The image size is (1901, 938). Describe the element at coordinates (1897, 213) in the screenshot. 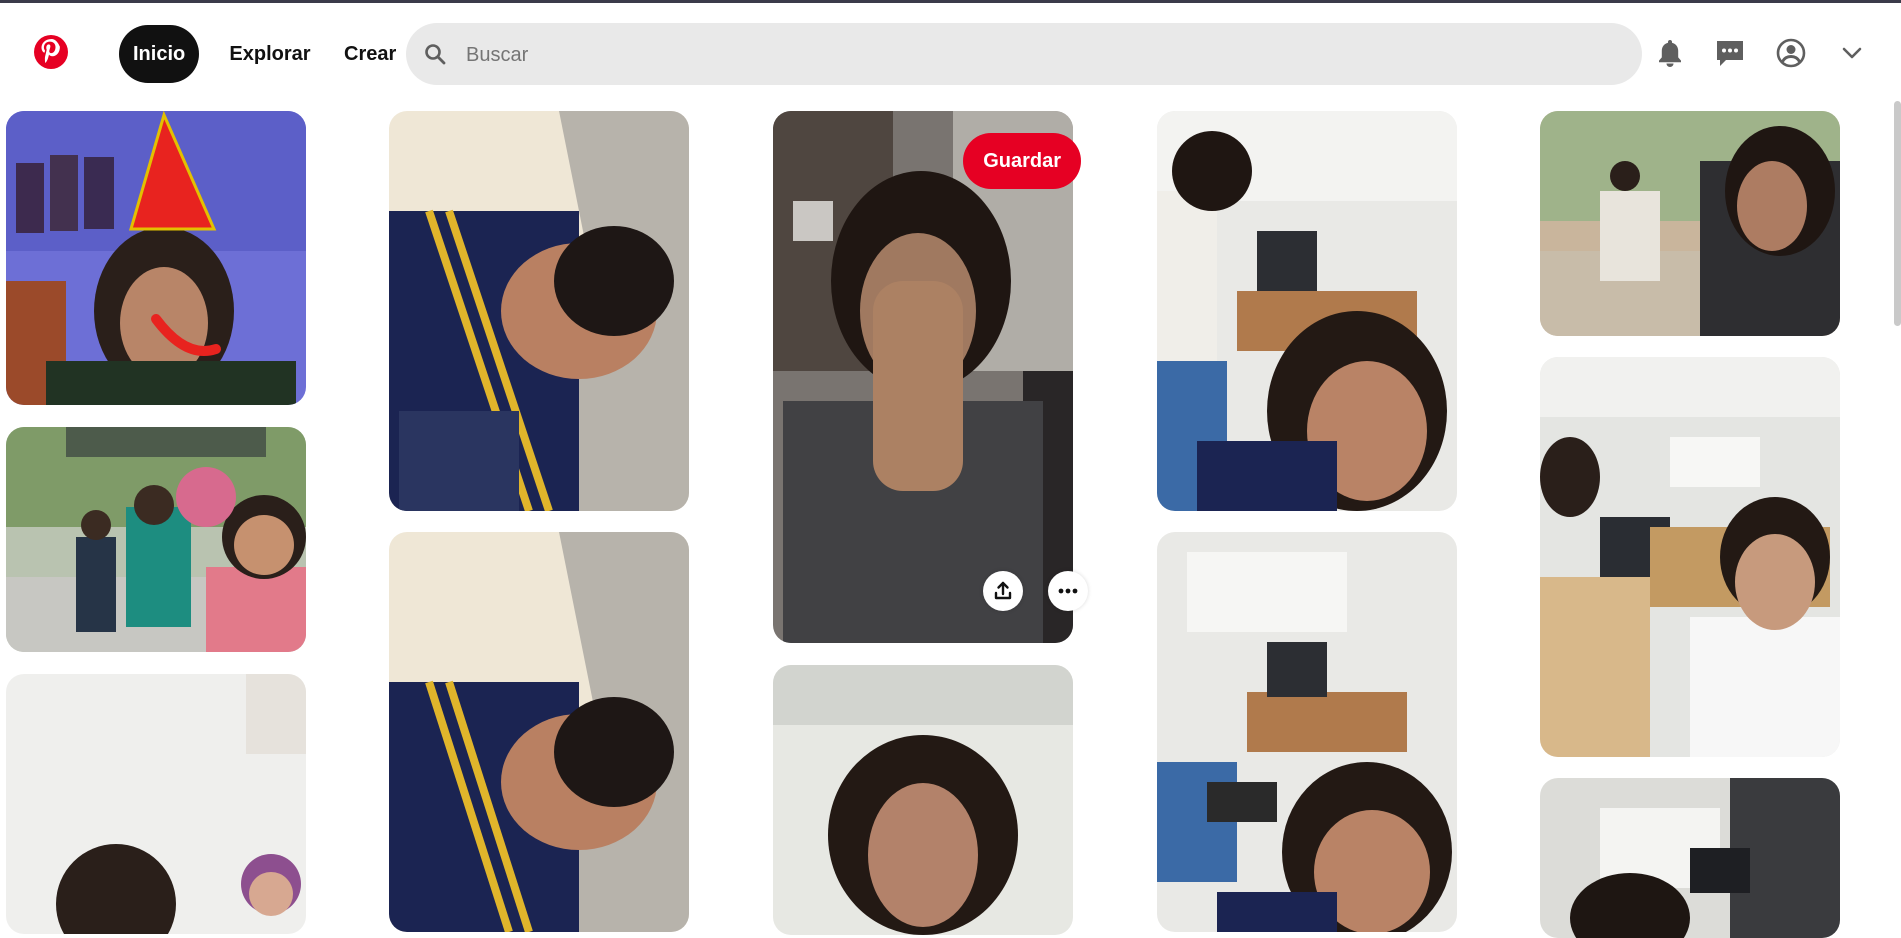

I see `page-scrollbar` at that location.